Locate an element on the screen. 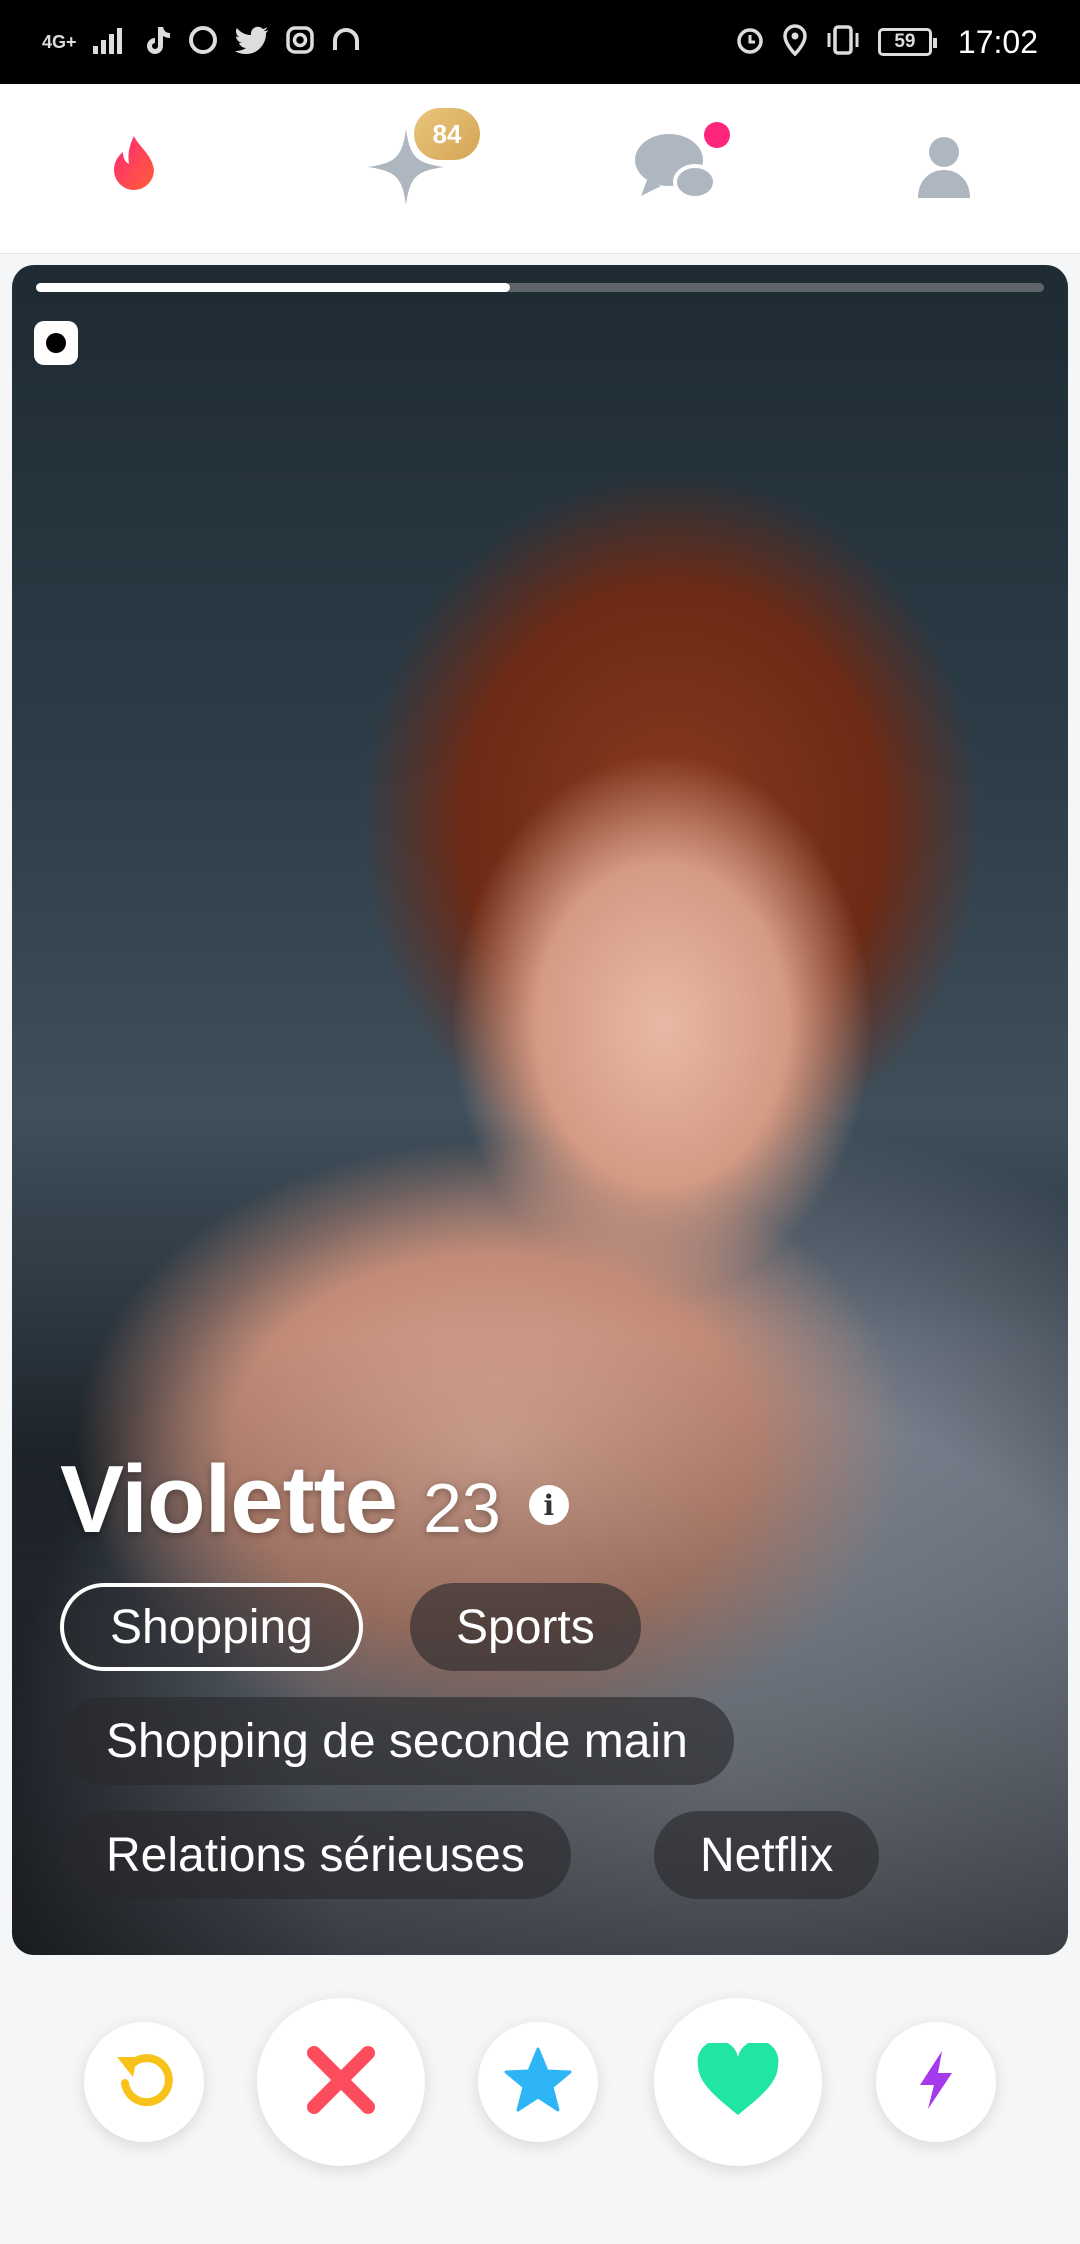 Image resolution: width=1080 pixels, height=2244 pixels. heart-icon is located at coordinates (738, 2081).